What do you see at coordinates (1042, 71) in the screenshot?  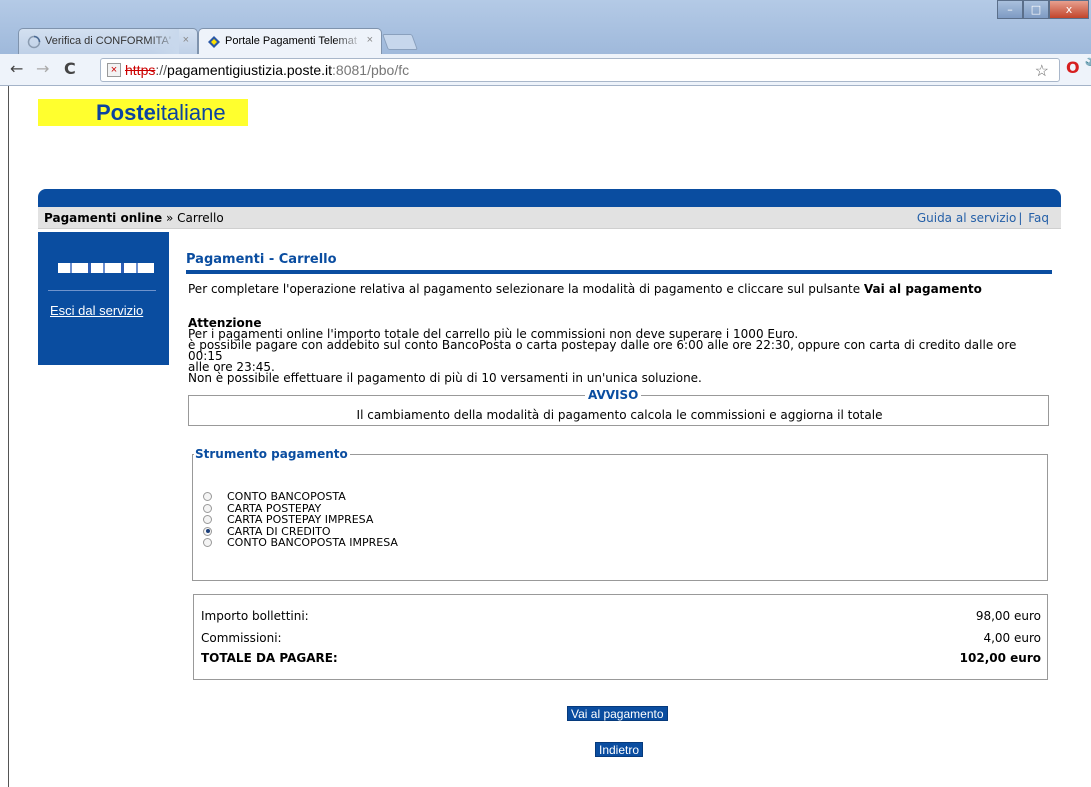 I see `bookmark-star-icon: ☆` at bounding box center [1042, 71].